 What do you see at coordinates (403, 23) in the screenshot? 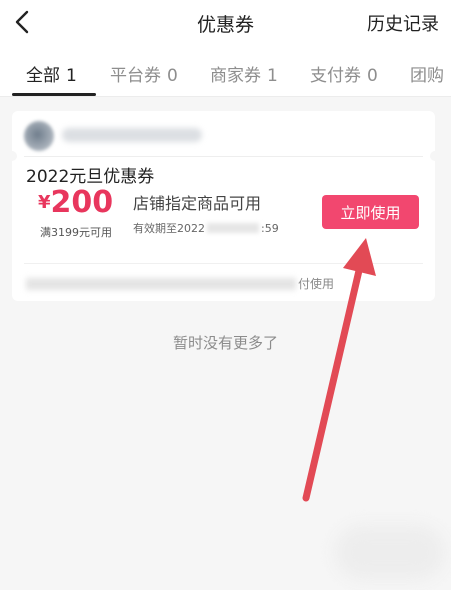
I see `history-button: 历史记录` at bounding box center [403, 23].